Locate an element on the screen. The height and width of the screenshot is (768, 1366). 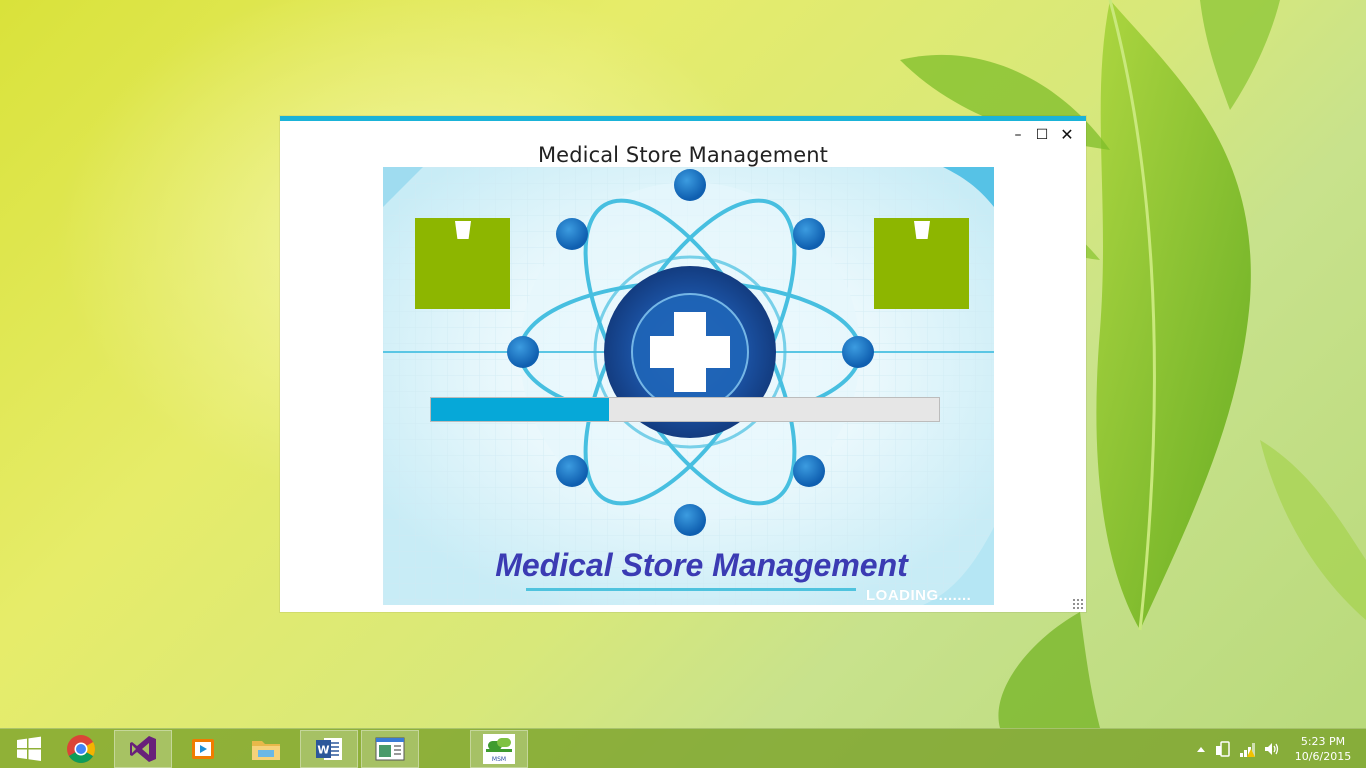
word-icon: W is located at coordinates (329, 749).